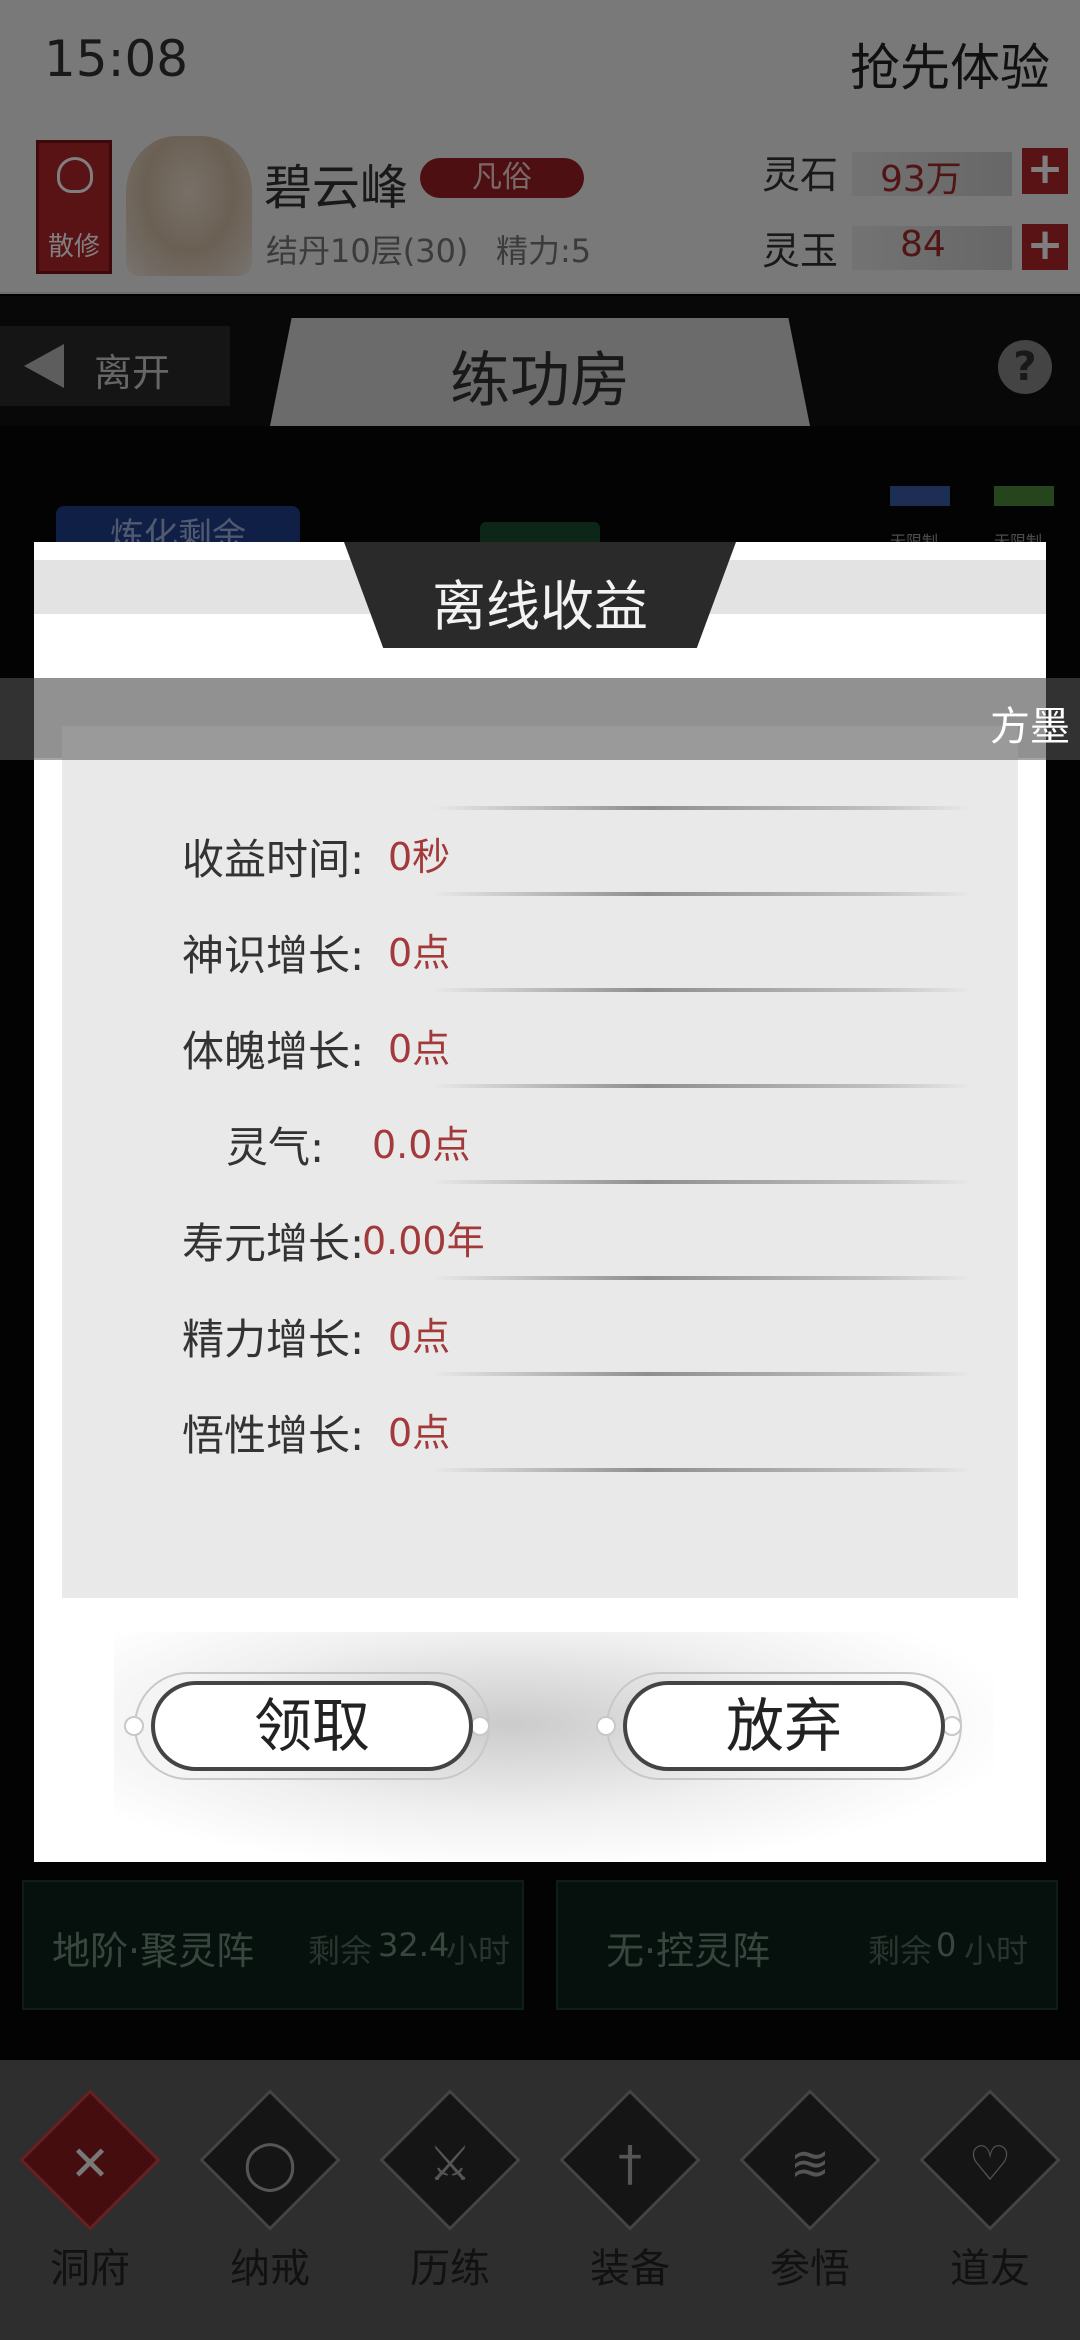 The height and width of the screenshot is (2340, 1080). I want to click on abandon-button: 放弃, so click(784, 1726).